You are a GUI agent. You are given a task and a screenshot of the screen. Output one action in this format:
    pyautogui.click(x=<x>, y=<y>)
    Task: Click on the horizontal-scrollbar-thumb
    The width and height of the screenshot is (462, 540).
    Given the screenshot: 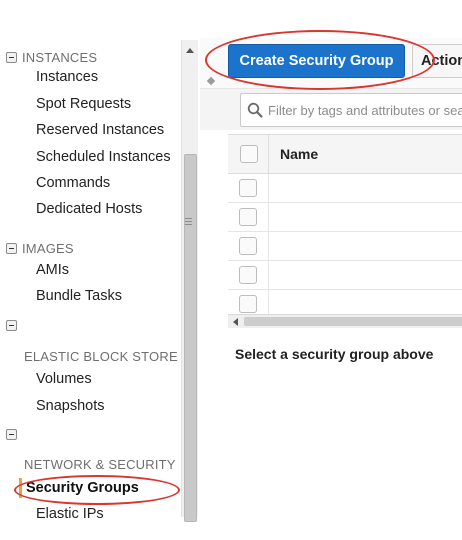 What is the action you would take?
    pyautogui.click(x=353, y=321)
    